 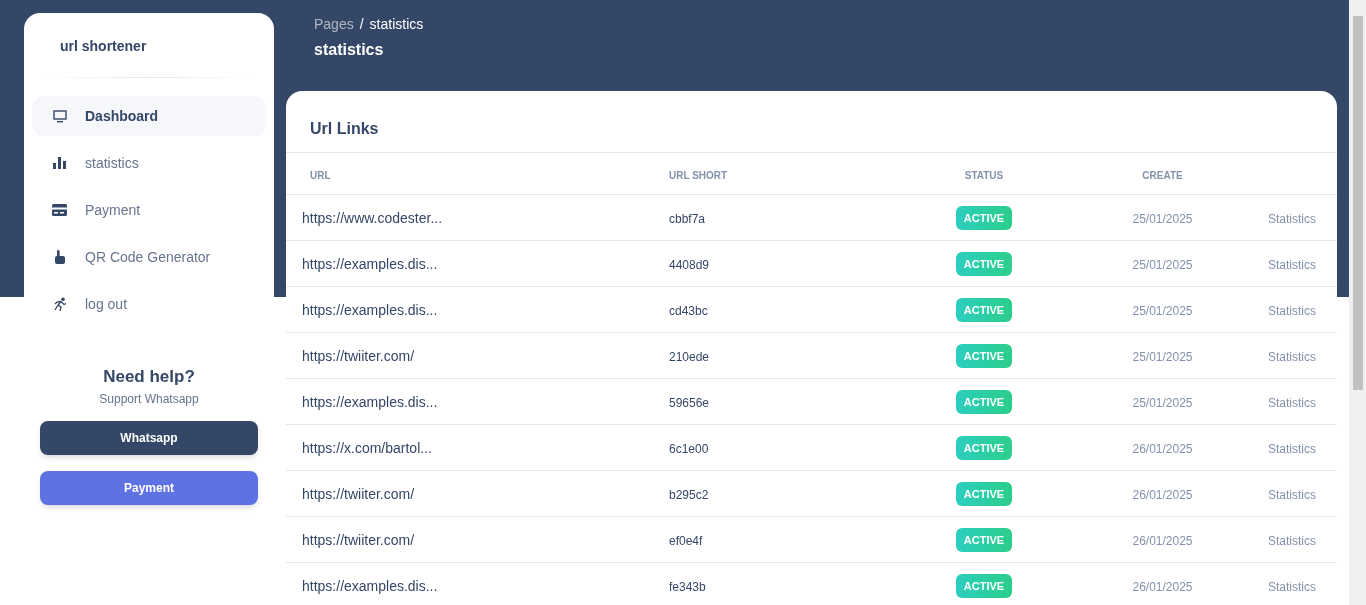 What do you see at coordinates (687, 586) in the screenshot?
I see `short-code-cell: fe343b` at bounding box center [687, 586].